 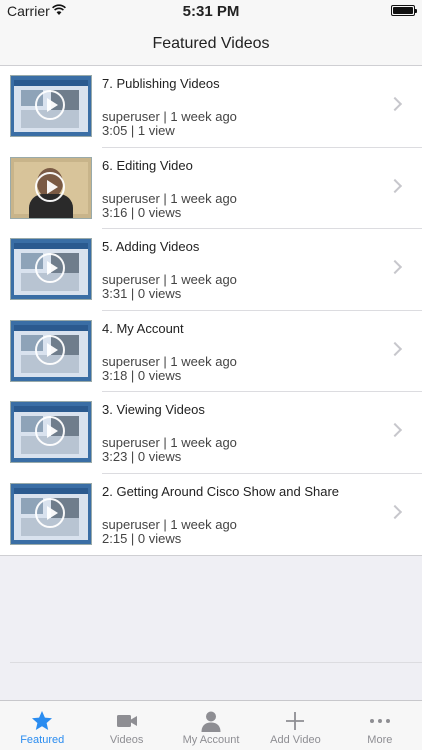 What do you see at coordinates (142, 538) in the screenshot?
I see `video-duration-views: 2:15 | 0 views` at bounding box center [142, 538].